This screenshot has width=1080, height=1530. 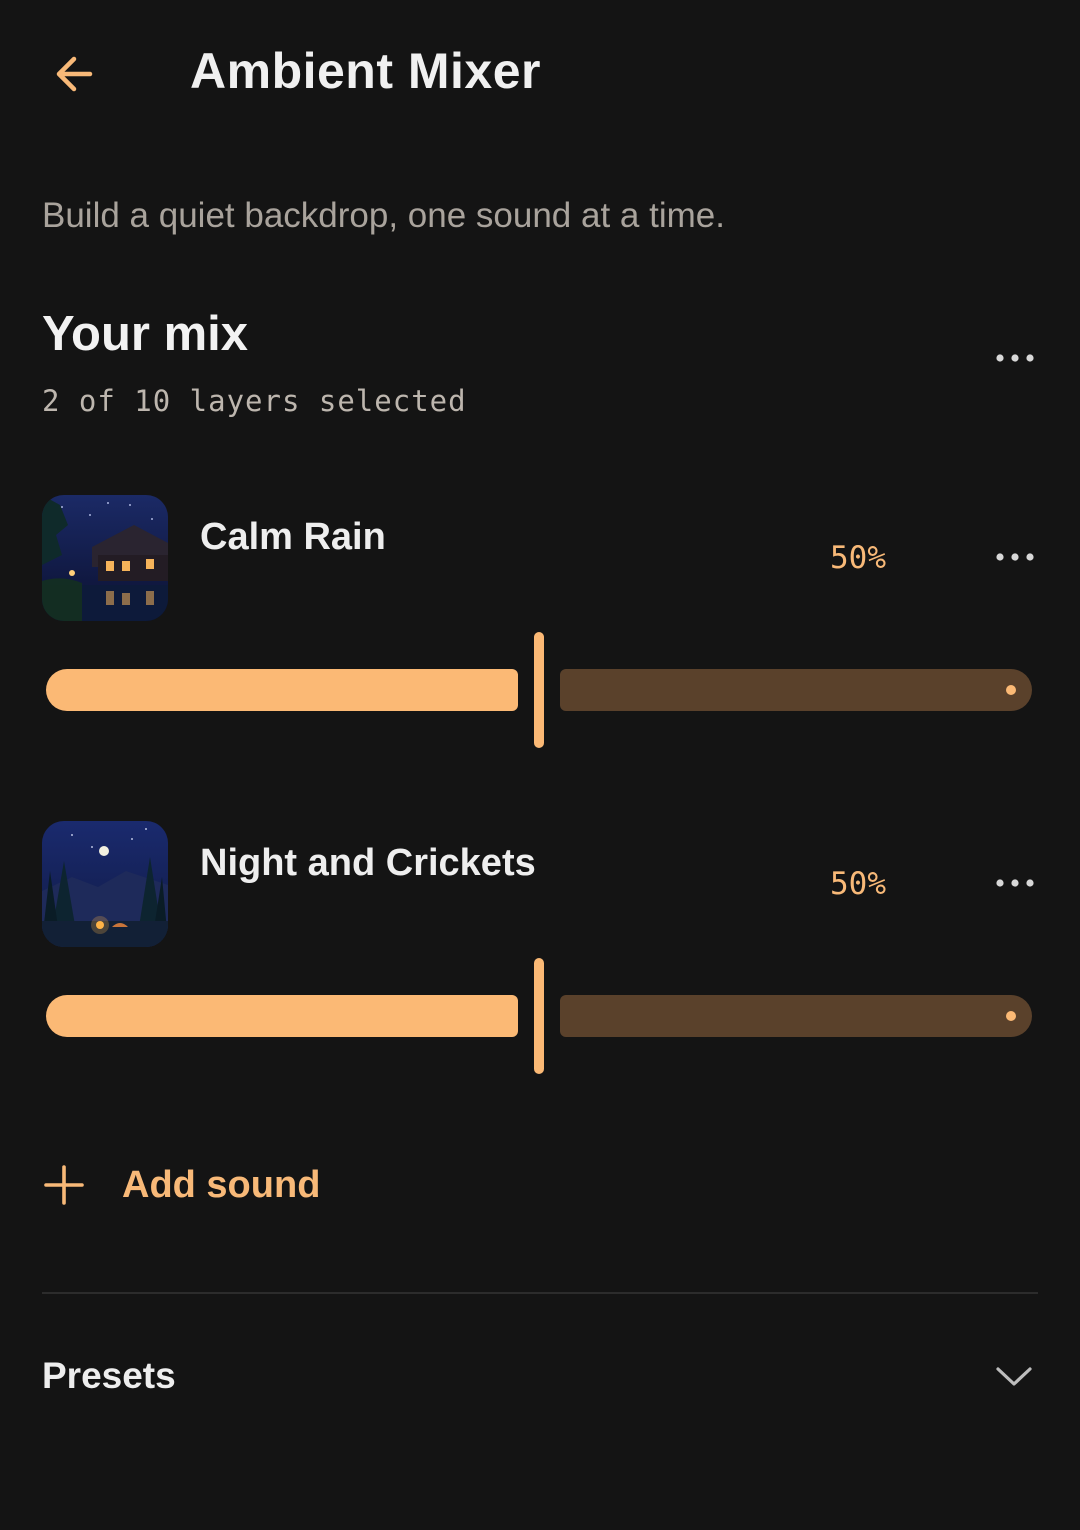 I want to click on back-button, so click(x=74, y=74).